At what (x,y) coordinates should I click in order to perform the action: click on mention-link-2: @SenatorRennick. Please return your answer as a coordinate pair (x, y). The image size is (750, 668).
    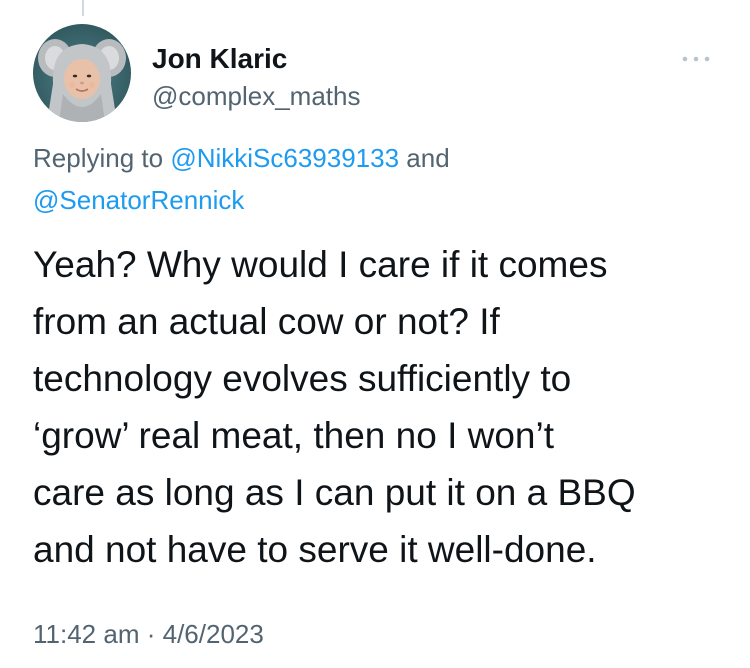
    Looking at the image, I should click on (138, 200).